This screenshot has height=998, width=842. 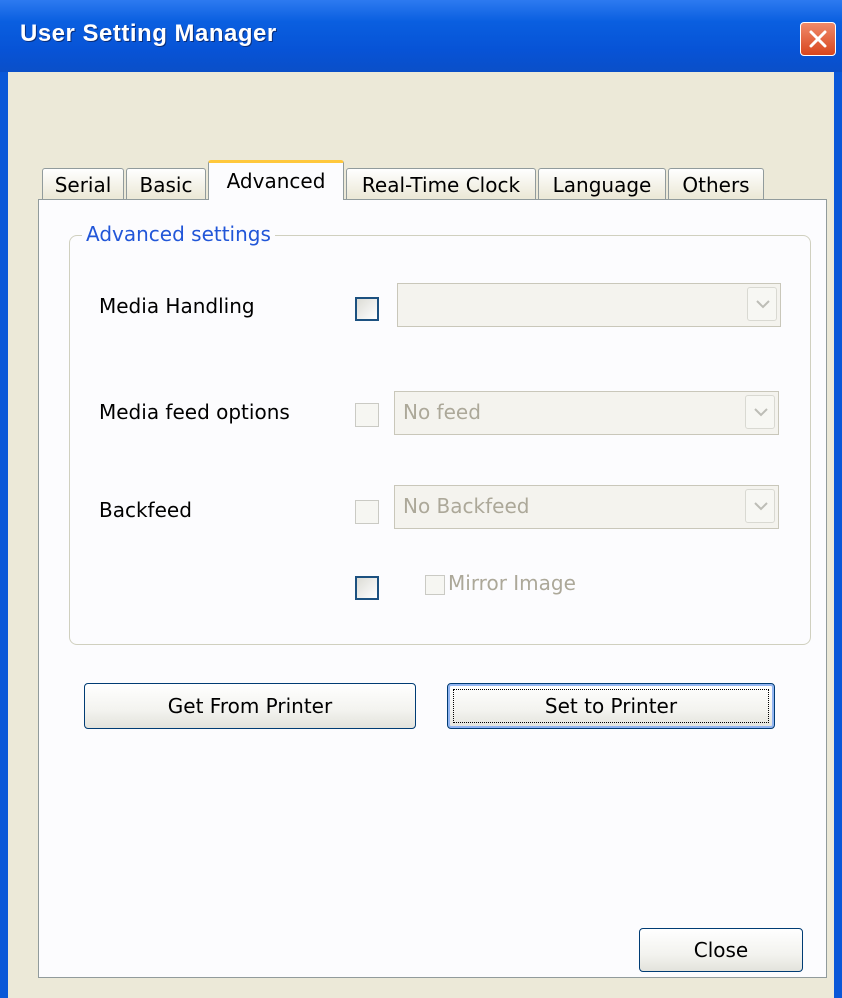 I want to click on group-title: Advanced settings, so click(x=178, y=234).